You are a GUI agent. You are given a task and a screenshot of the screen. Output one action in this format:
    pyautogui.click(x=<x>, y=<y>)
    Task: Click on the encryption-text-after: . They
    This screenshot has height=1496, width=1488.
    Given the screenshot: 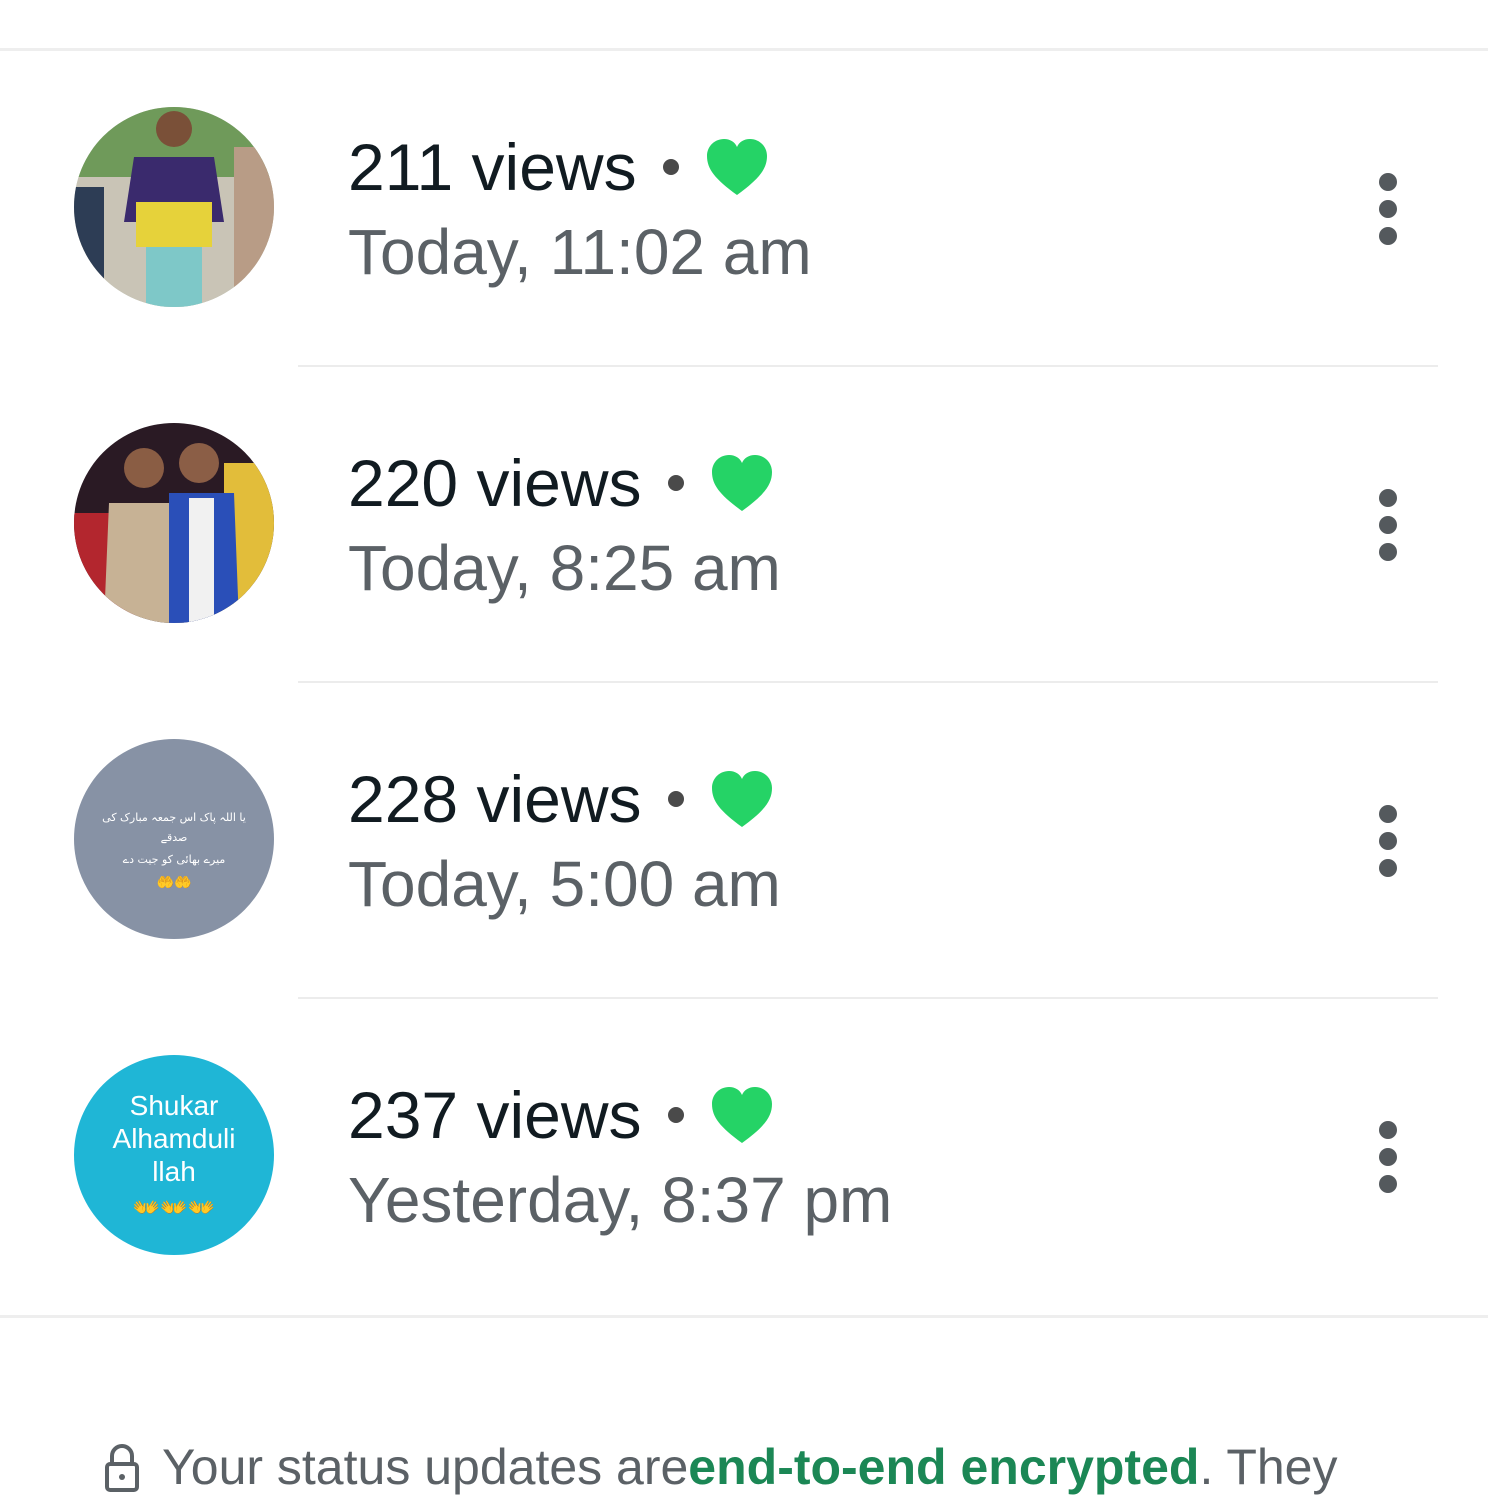 What is the action you would take?
    pyautogui.click(x=1268, y=1467)
    